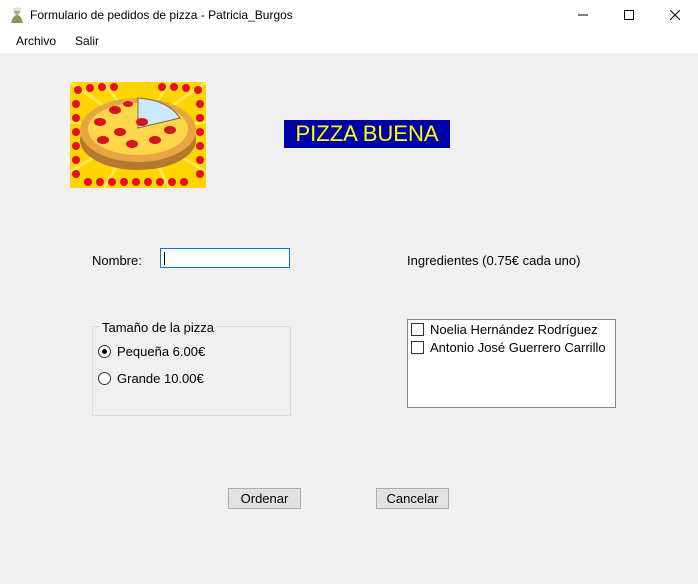 The height and width of the screenshot is (584, 698). Describe the element at coordinates (518, 347) in the screenshot. I see `ingredient-label: Antonio José Guerrero Carrillo` at that location.